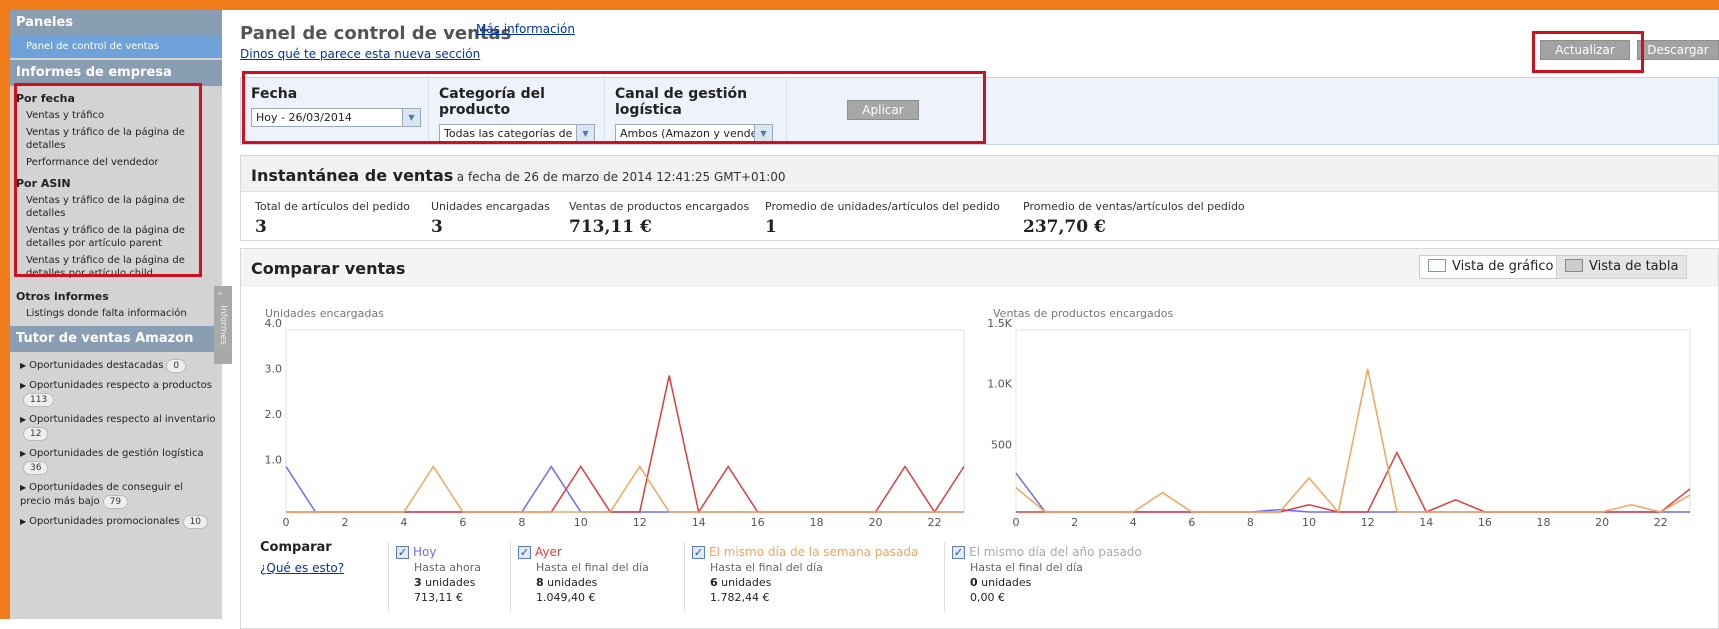  What do you see at coordinates (176, 366) in the screenshot?
I see `count-badge: 0` at bounding box center [176, 366].